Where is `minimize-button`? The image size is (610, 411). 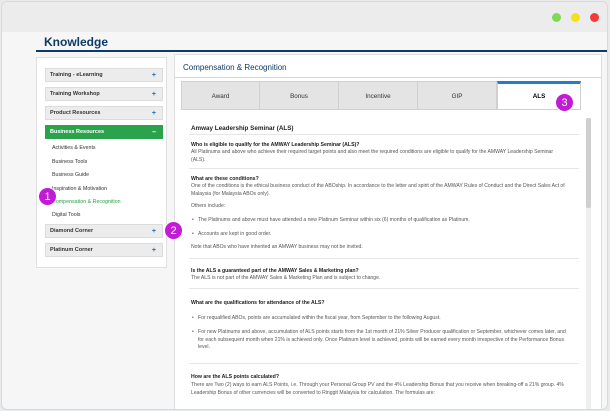
minimize-button is located at coordinates (575, 17).